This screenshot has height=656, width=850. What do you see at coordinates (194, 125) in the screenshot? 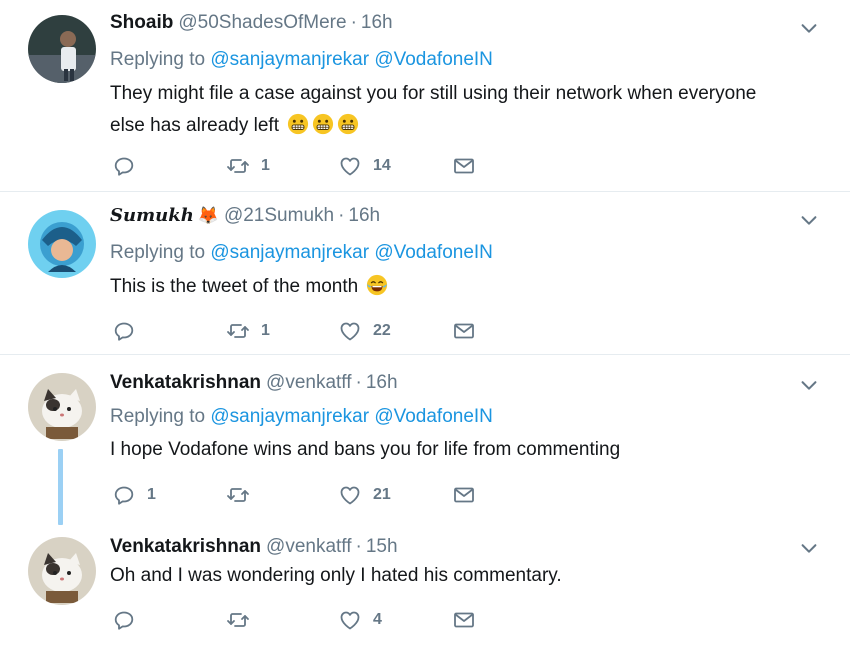
I see `tweet-text-fragment: else has already left` at bounding box center [194, 125].